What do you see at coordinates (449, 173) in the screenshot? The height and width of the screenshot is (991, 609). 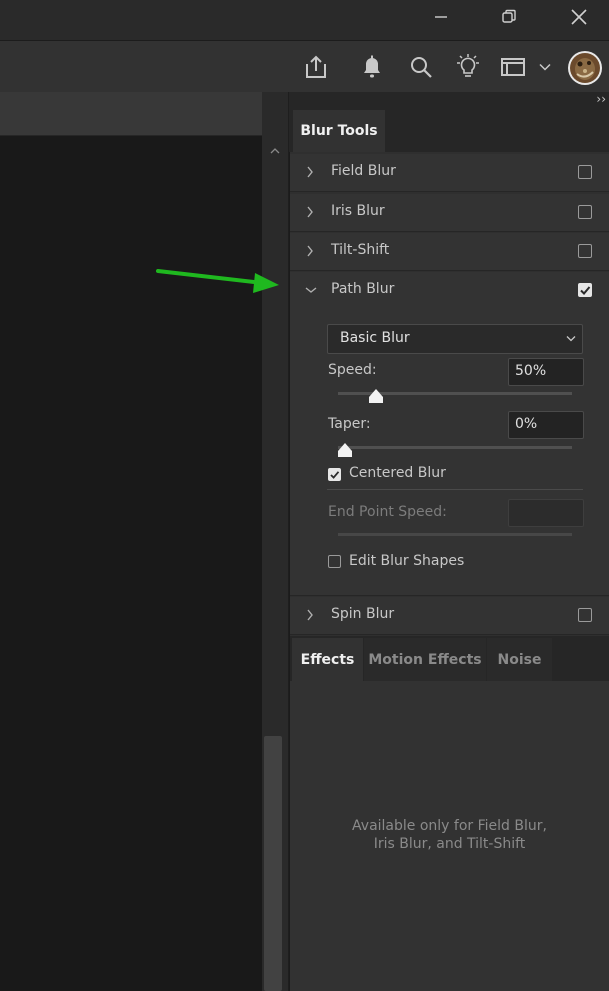 I see `blur-row-field: Field Blur` at bounding box center [449, 173].